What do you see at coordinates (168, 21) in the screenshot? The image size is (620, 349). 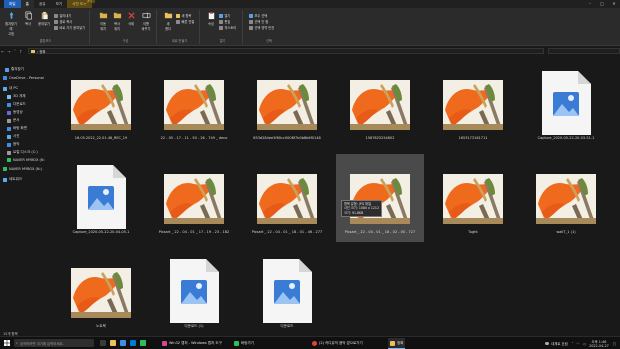 I see `new-folder-button: 새 폴더` at bounding box center [168, 21].